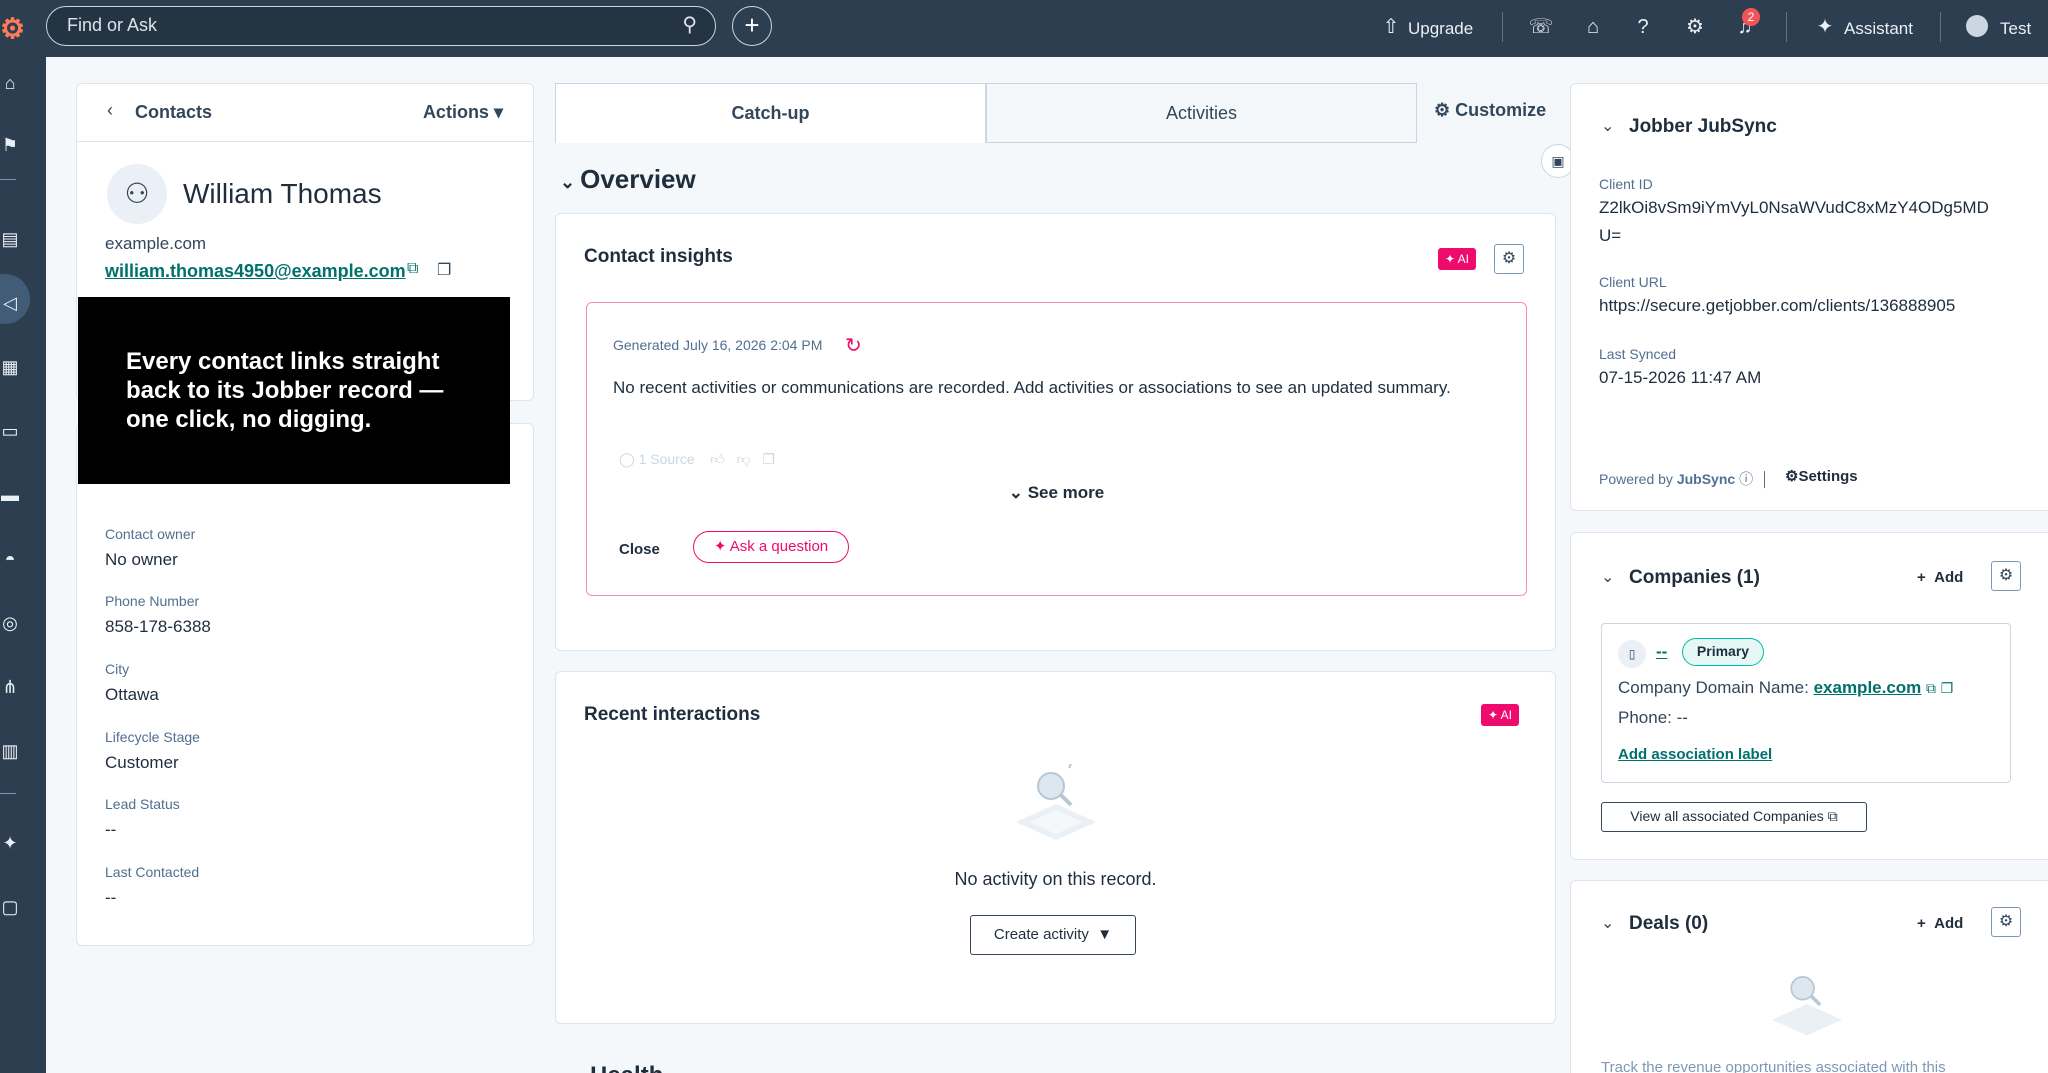 The width and height of the screenshot is (2048, 1073). Describe the element at coordinates (771, 547) in the screenshot. I see `ask-a-question-button: ✦ Ask a question` at that location.